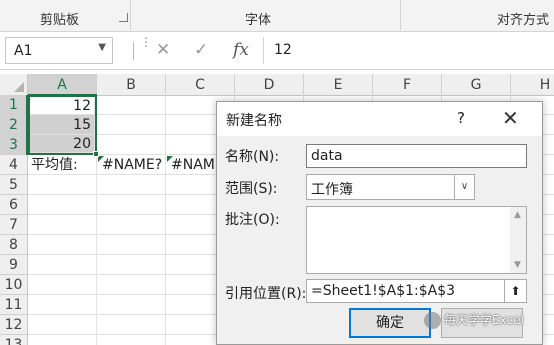 This screenshot has width=554, height=345. I want to click on cancel-icon: ✕, so click(163, 50).